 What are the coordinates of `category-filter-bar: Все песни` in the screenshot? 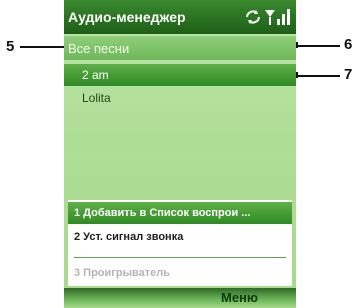 It's located at (180, 48).